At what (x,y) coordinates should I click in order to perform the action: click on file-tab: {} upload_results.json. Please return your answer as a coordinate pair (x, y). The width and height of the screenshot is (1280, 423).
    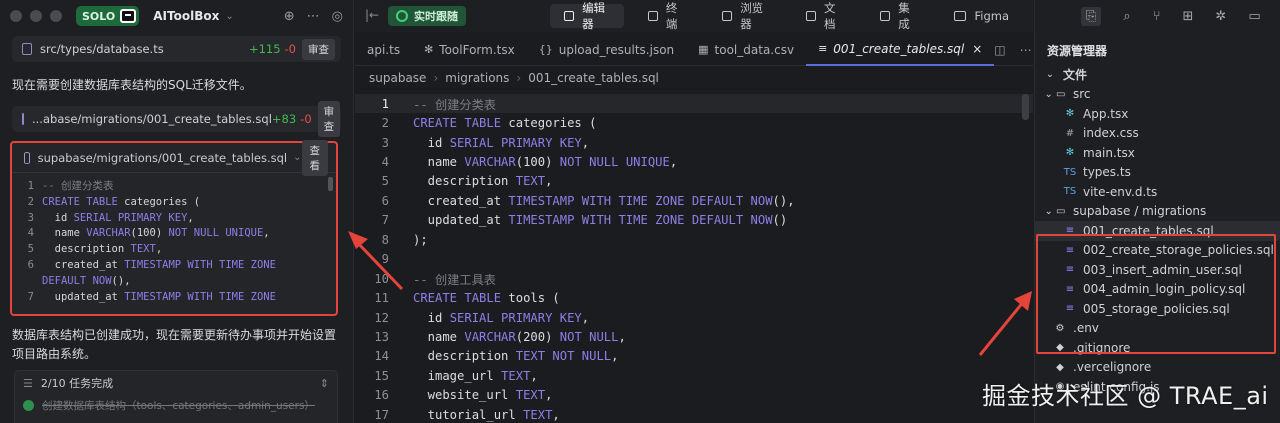
    Looking at the image, I should click on (606, 50).